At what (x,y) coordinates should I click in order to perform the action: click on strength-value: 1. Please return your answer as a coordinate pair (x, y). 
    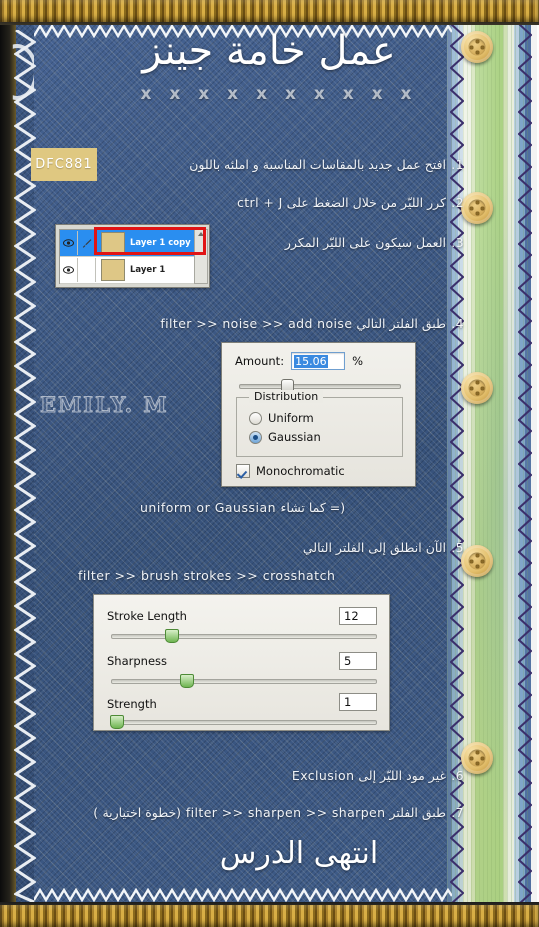
    Looking at the image, I should click on (358, 702).